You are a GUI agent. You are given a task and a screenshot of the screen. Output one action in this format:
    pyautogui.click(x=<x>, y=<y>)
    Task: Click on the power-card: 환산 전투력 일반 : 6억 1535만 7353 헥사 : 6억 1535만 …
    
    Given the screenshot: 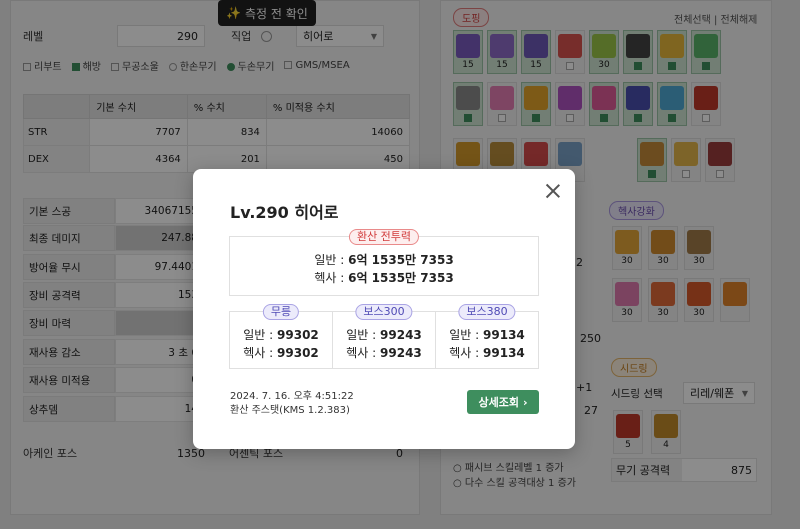 What is the action you would take?
    pyautogui.click(x=384, y=262)
    